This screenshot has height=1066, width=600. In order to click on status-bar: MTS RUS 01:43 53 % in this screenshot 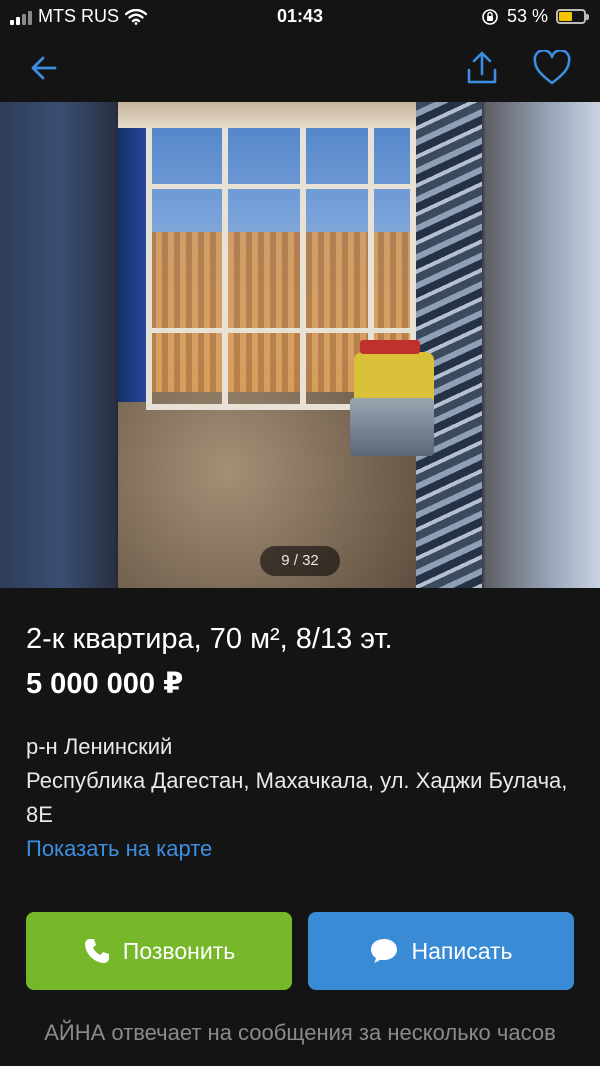, I will do `click(300, 17)`.